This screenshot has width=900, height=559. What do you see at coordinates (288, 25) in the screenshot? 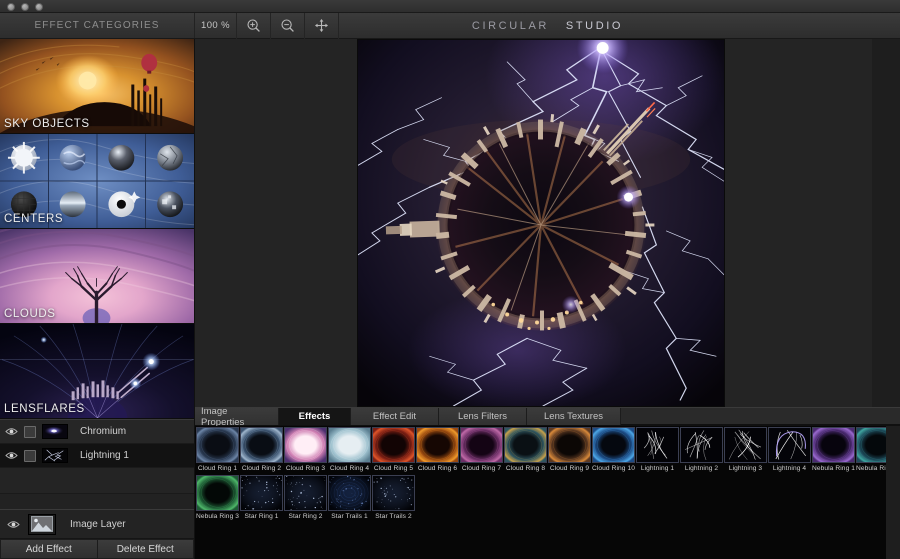
I see `zoom-out-button` at bounding box center [288, 25].